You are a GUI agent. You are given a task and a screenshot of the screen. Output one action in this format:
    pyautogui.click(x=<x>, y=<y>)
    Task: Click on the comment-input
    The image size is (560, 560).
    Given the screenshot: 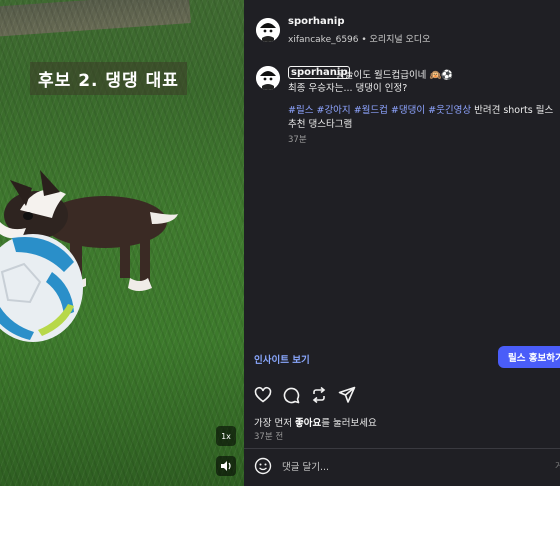 What is the action you would take?
    pyautogui.click(x=407, y=467)
    